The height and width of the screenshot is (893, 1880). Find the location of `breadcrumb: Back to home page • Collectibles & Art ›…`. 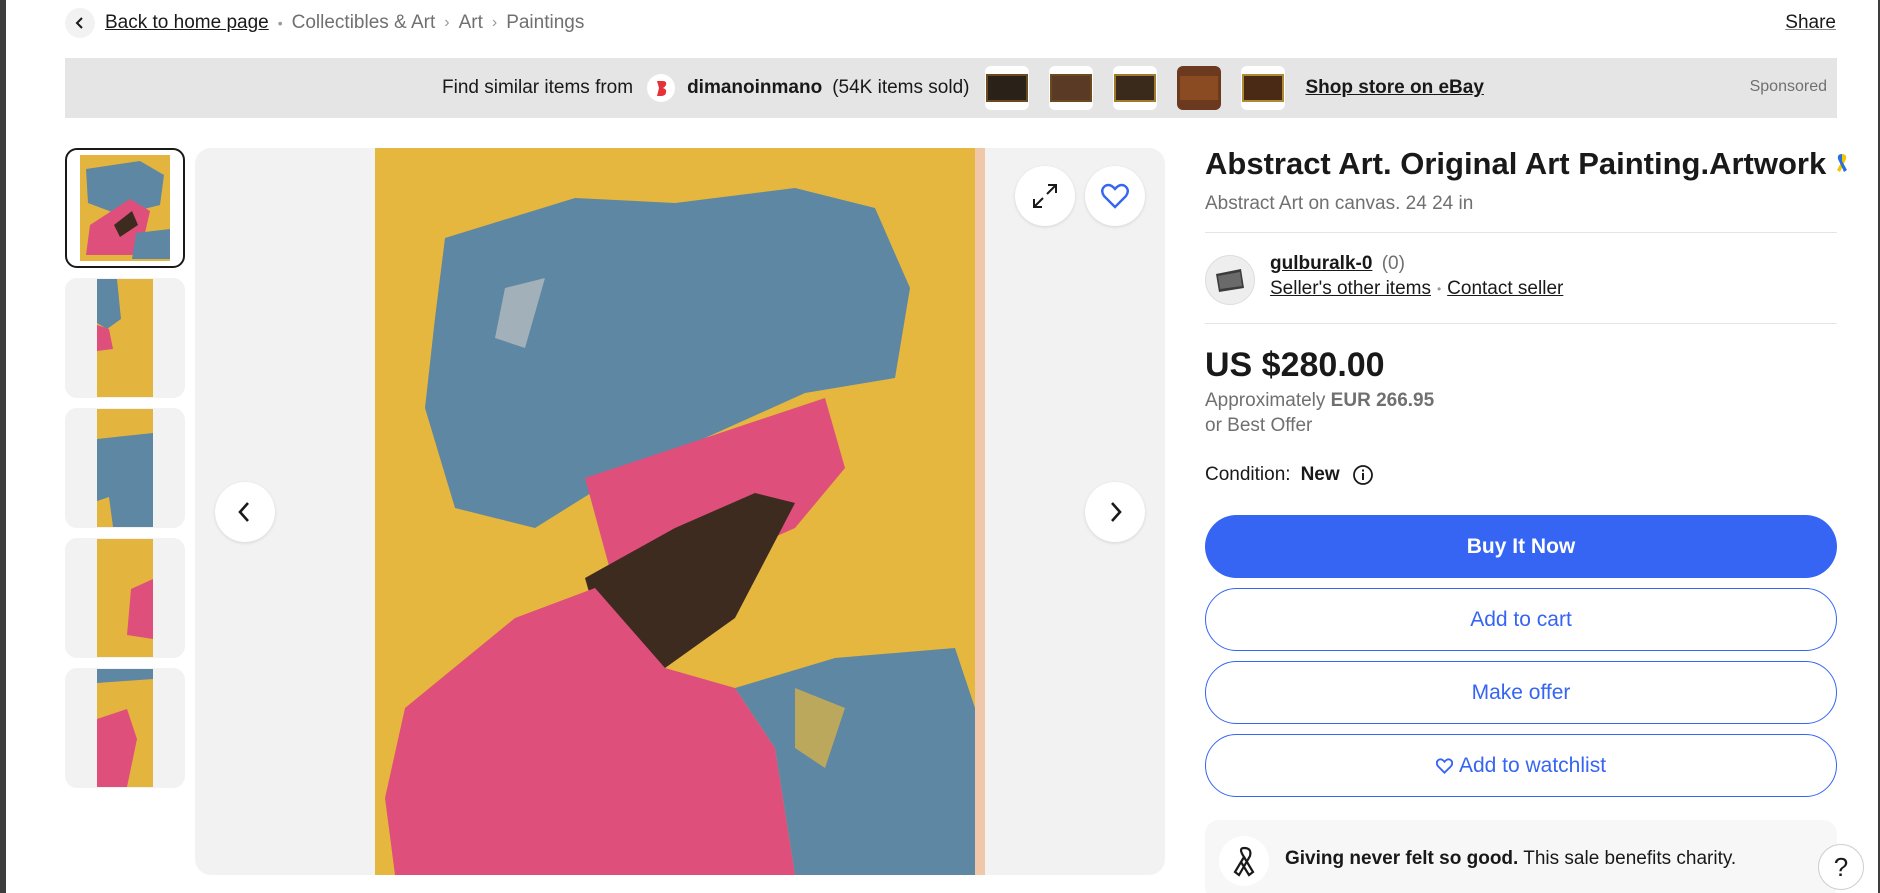

breadcrumb: Back to home page • Collectibles & Art ›… is located at coordinates (324, 23).